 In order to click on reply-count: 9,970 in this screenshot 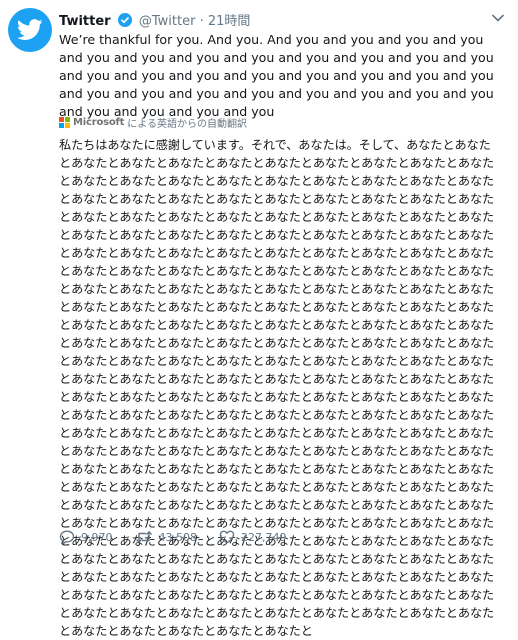, I will do `click(97, 537)`.